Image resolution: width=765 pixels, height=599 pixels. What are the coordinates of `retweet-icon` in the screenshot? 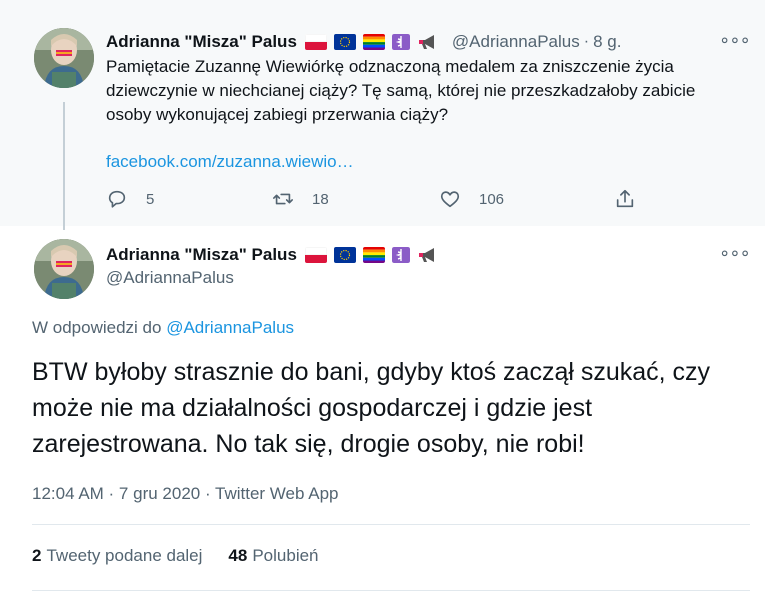 It's located at (283, 199).